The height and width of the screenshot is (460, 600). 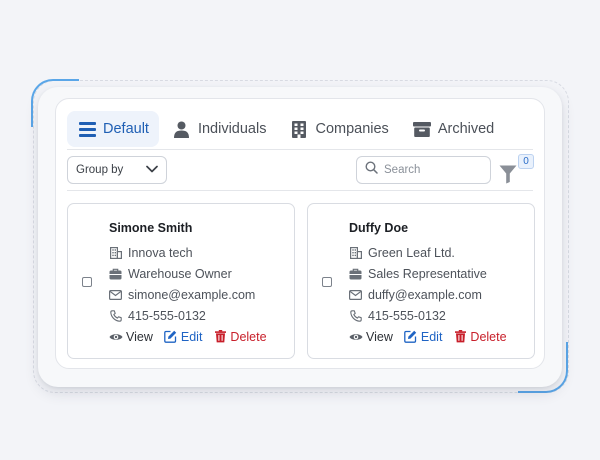 I want to click on filter-count-badge: 0, so click(x=526, y=161).